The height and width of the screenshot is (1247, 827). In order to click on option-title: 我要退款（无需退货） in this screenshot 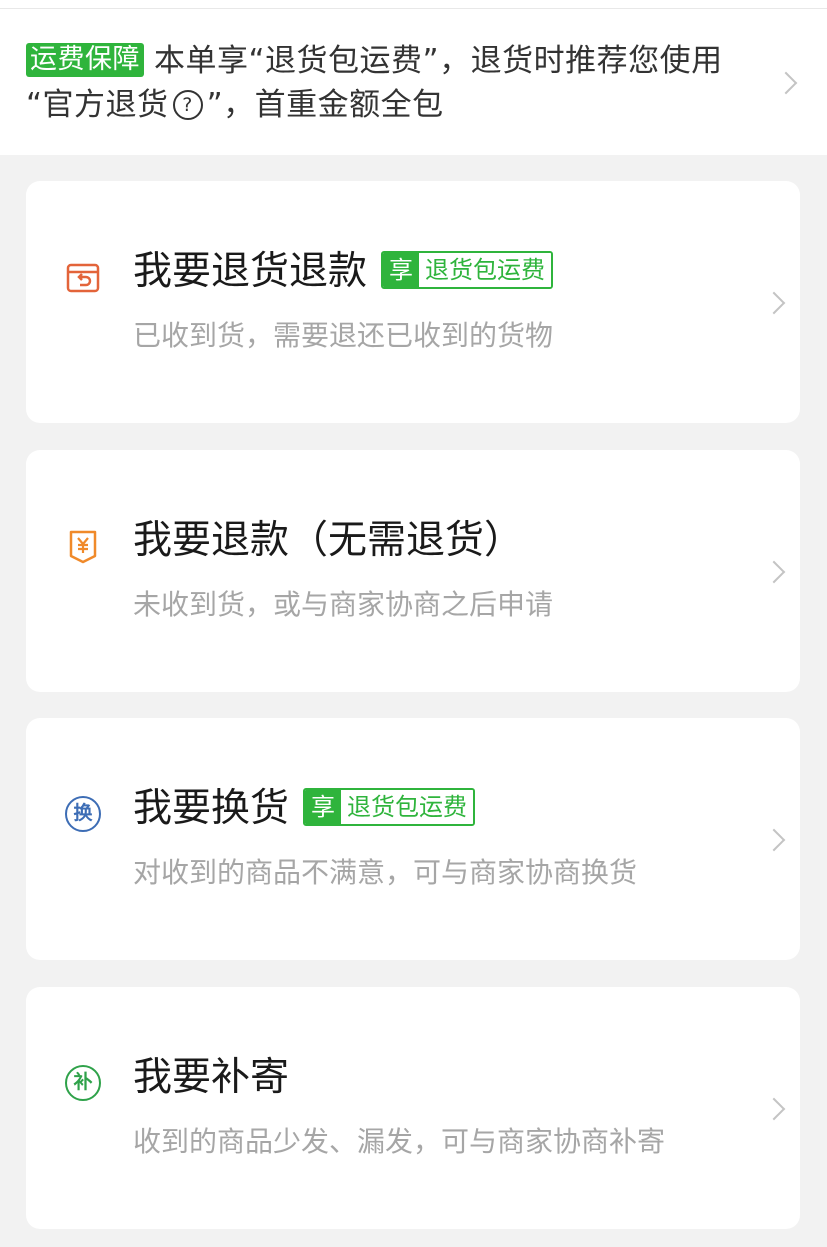, I will do `click(328, 540)`.